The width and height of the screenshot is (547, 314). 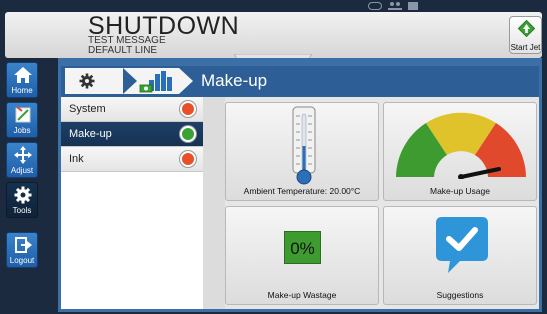 I want to click on nav-adjust-label: Adjust, so click(x=22, y=170).